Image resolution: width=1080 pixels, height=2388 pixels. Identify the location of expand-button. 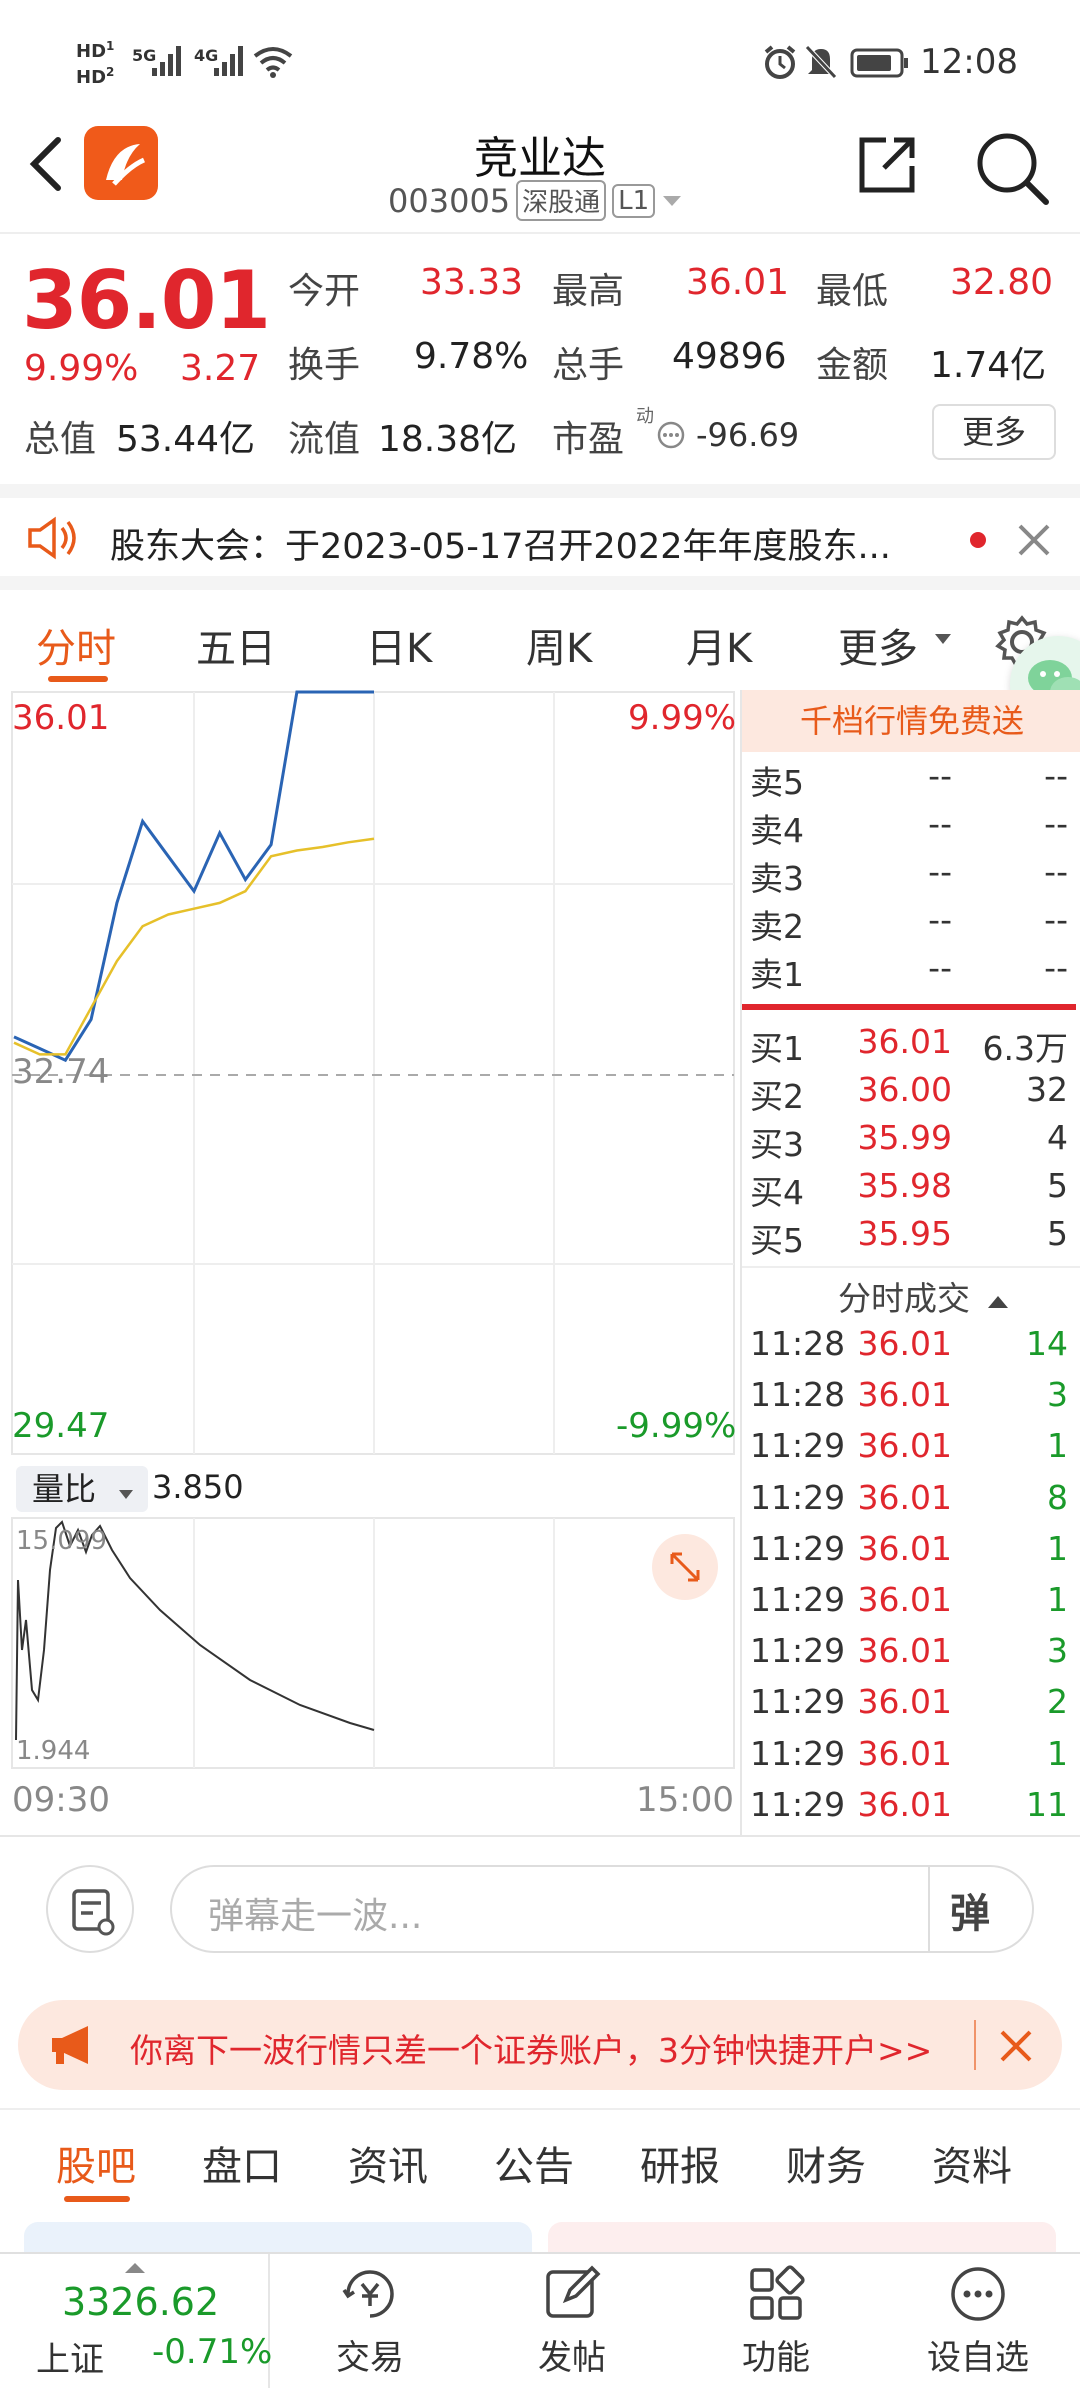
(685, 1567).